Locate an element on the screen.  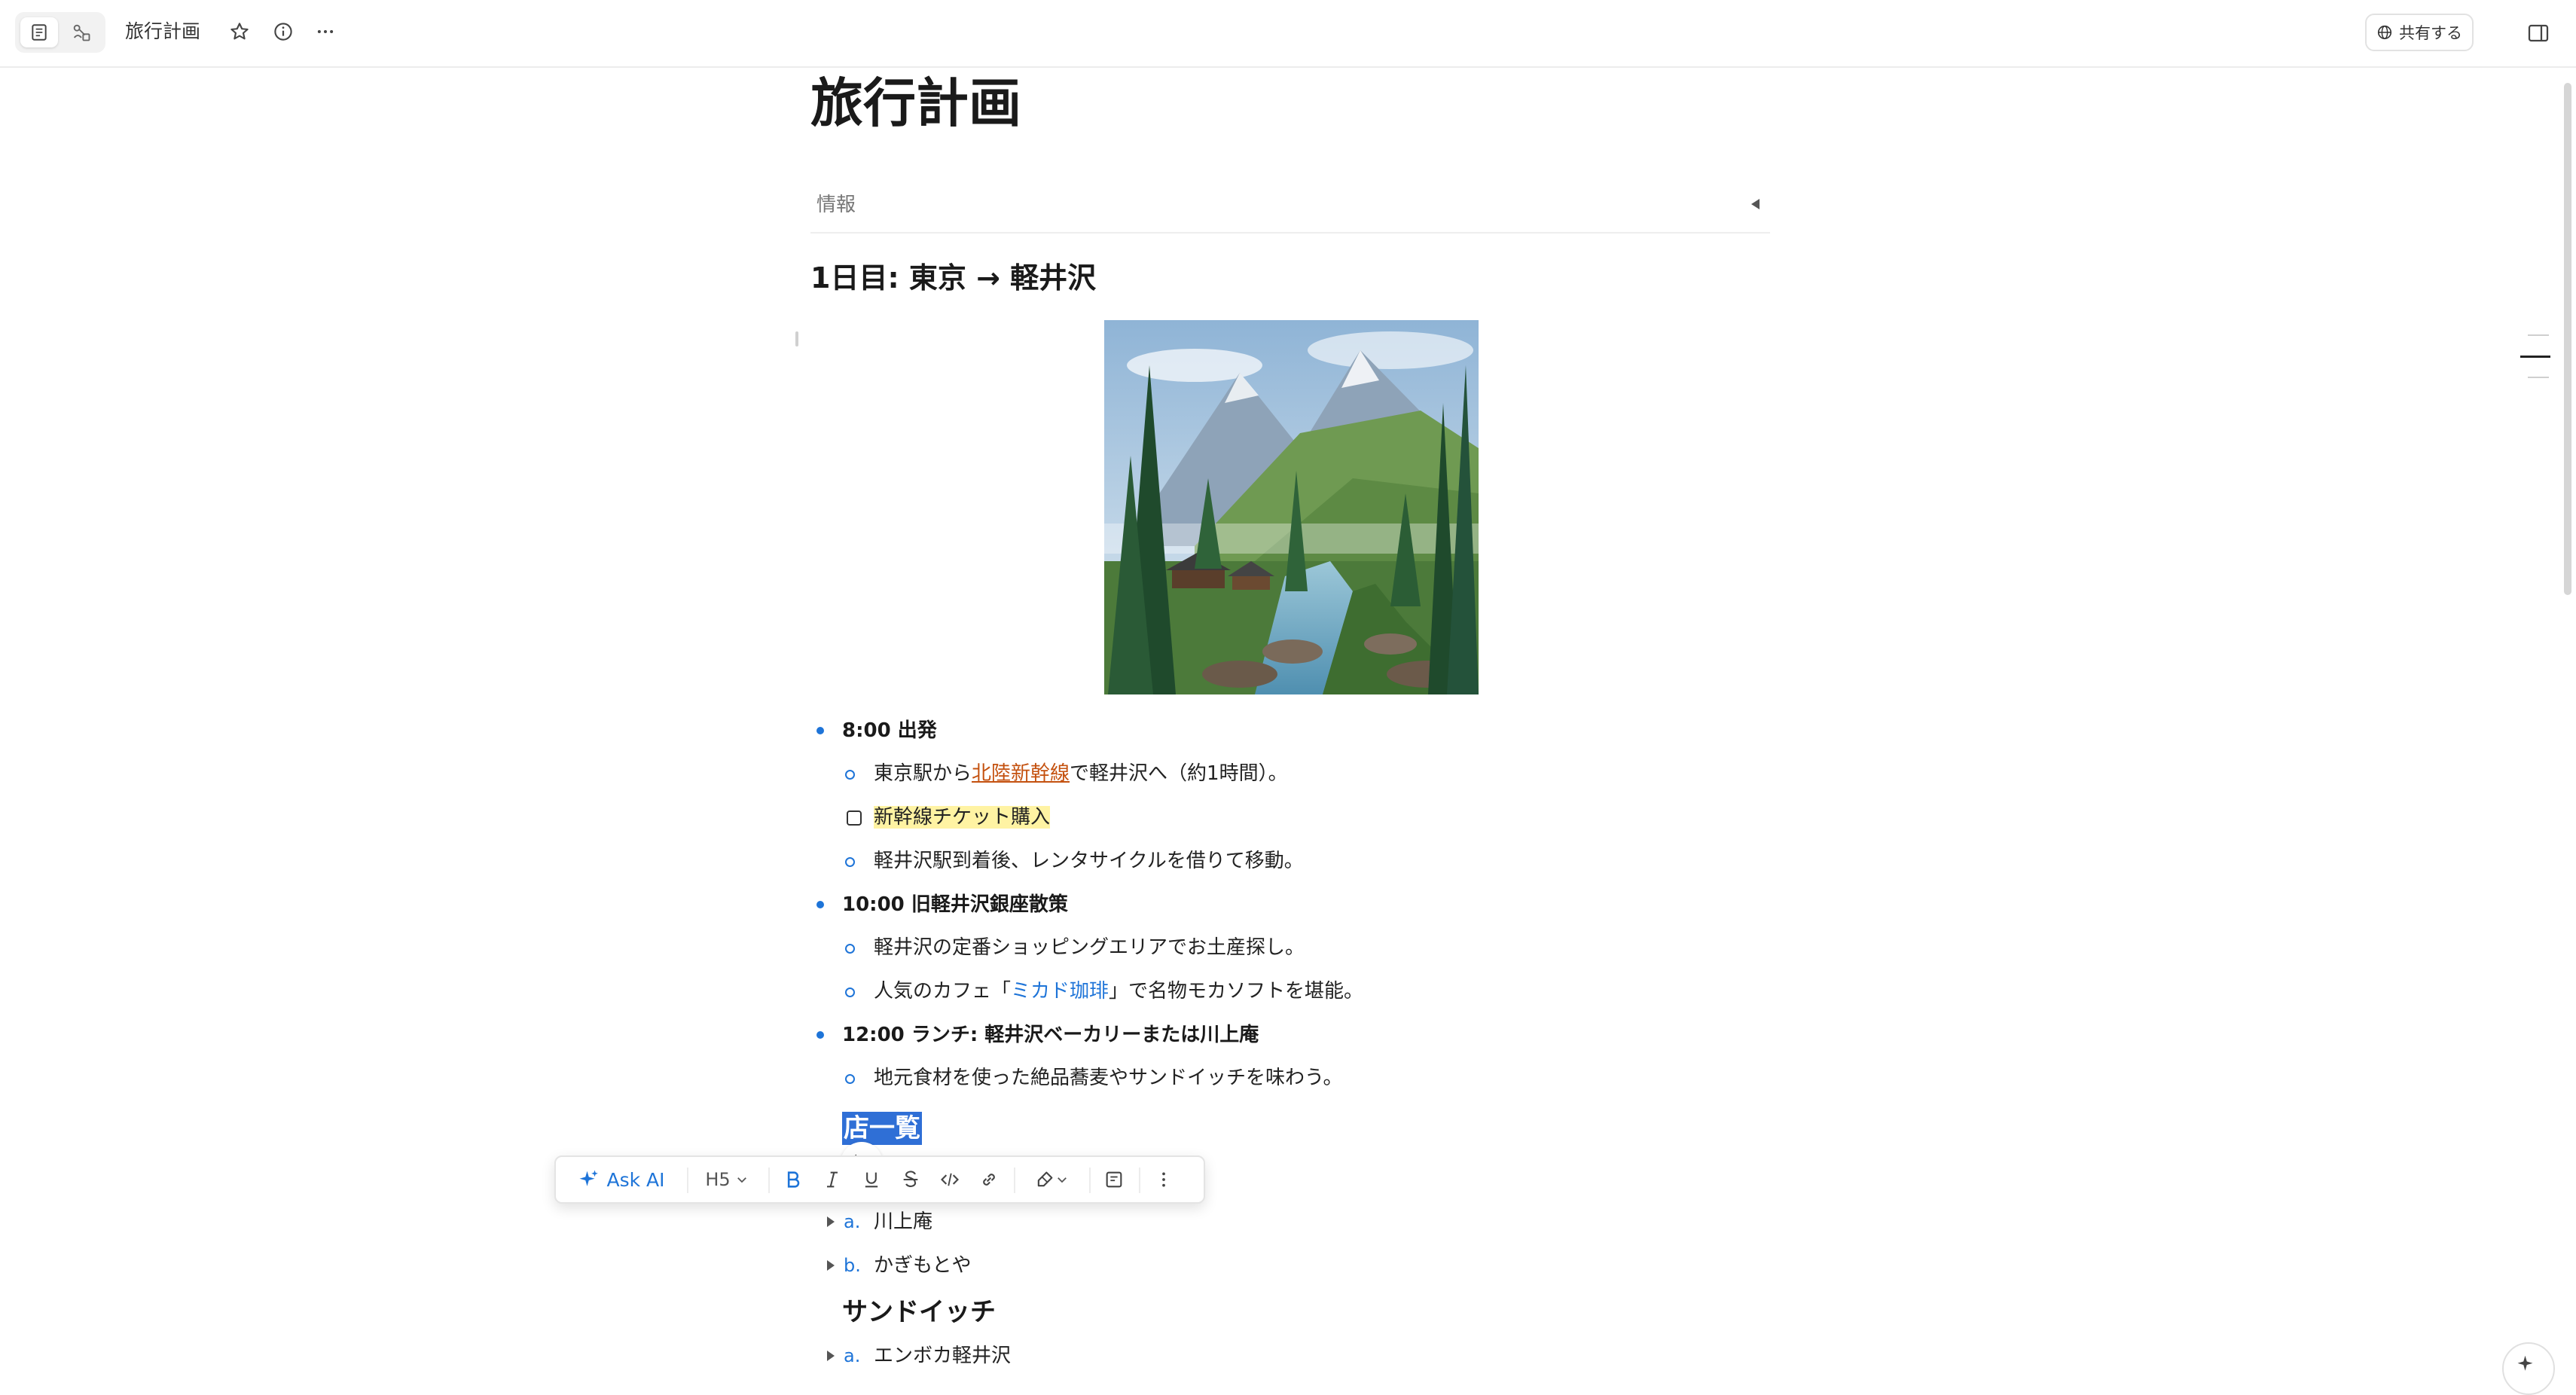
highlight-color-button is located at coordinates (1051, 1179).